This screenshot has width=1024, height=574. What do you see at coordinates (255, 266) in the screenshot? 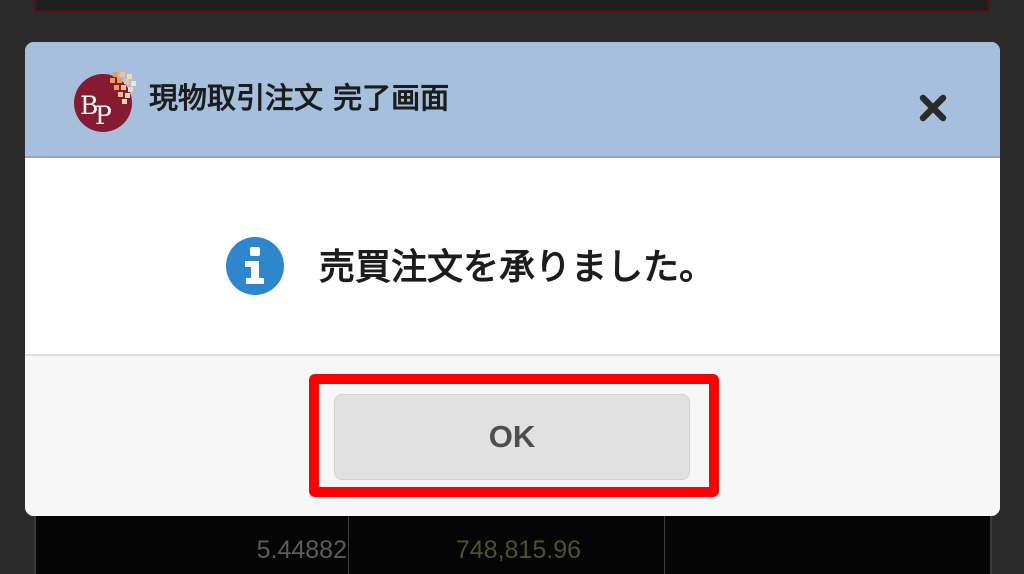
I see `info-icon` at bounding box center [255, 266].